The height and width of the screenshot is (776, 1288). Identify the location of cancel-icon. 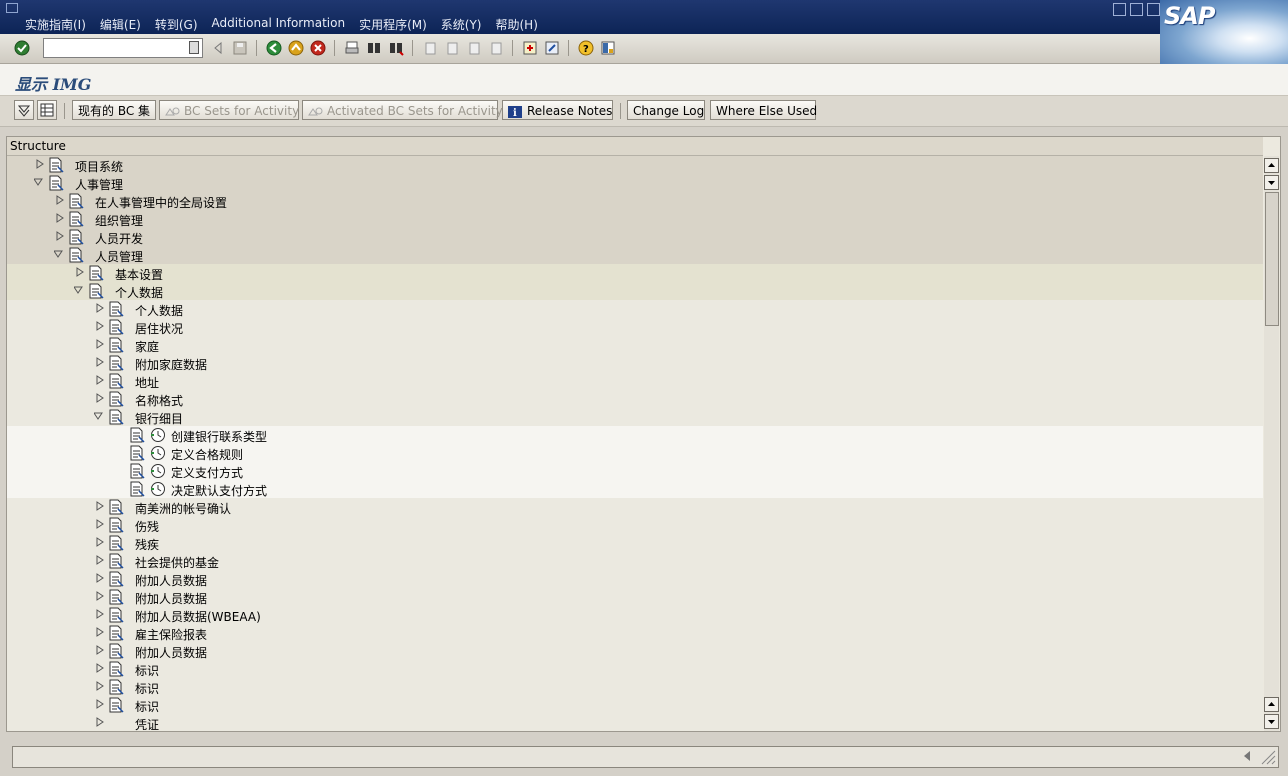
(318, 48).